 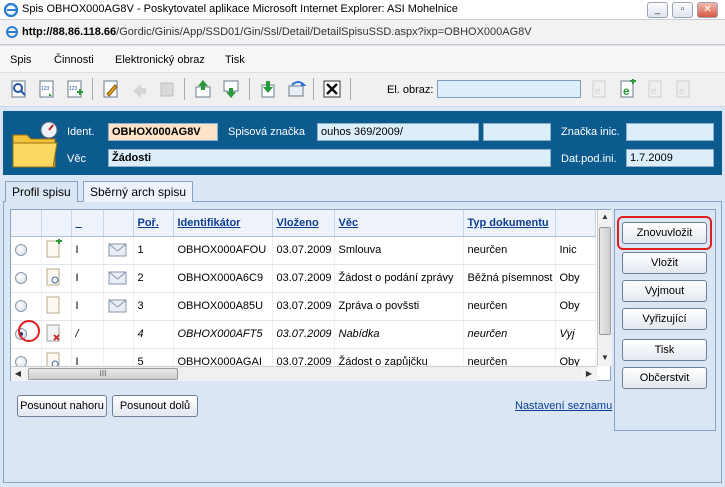 What do you see at coordinates (605, 358) in the screenshot?
I see `scroll-down-arrow-icon: ▼` at bounding box center [605, 358].